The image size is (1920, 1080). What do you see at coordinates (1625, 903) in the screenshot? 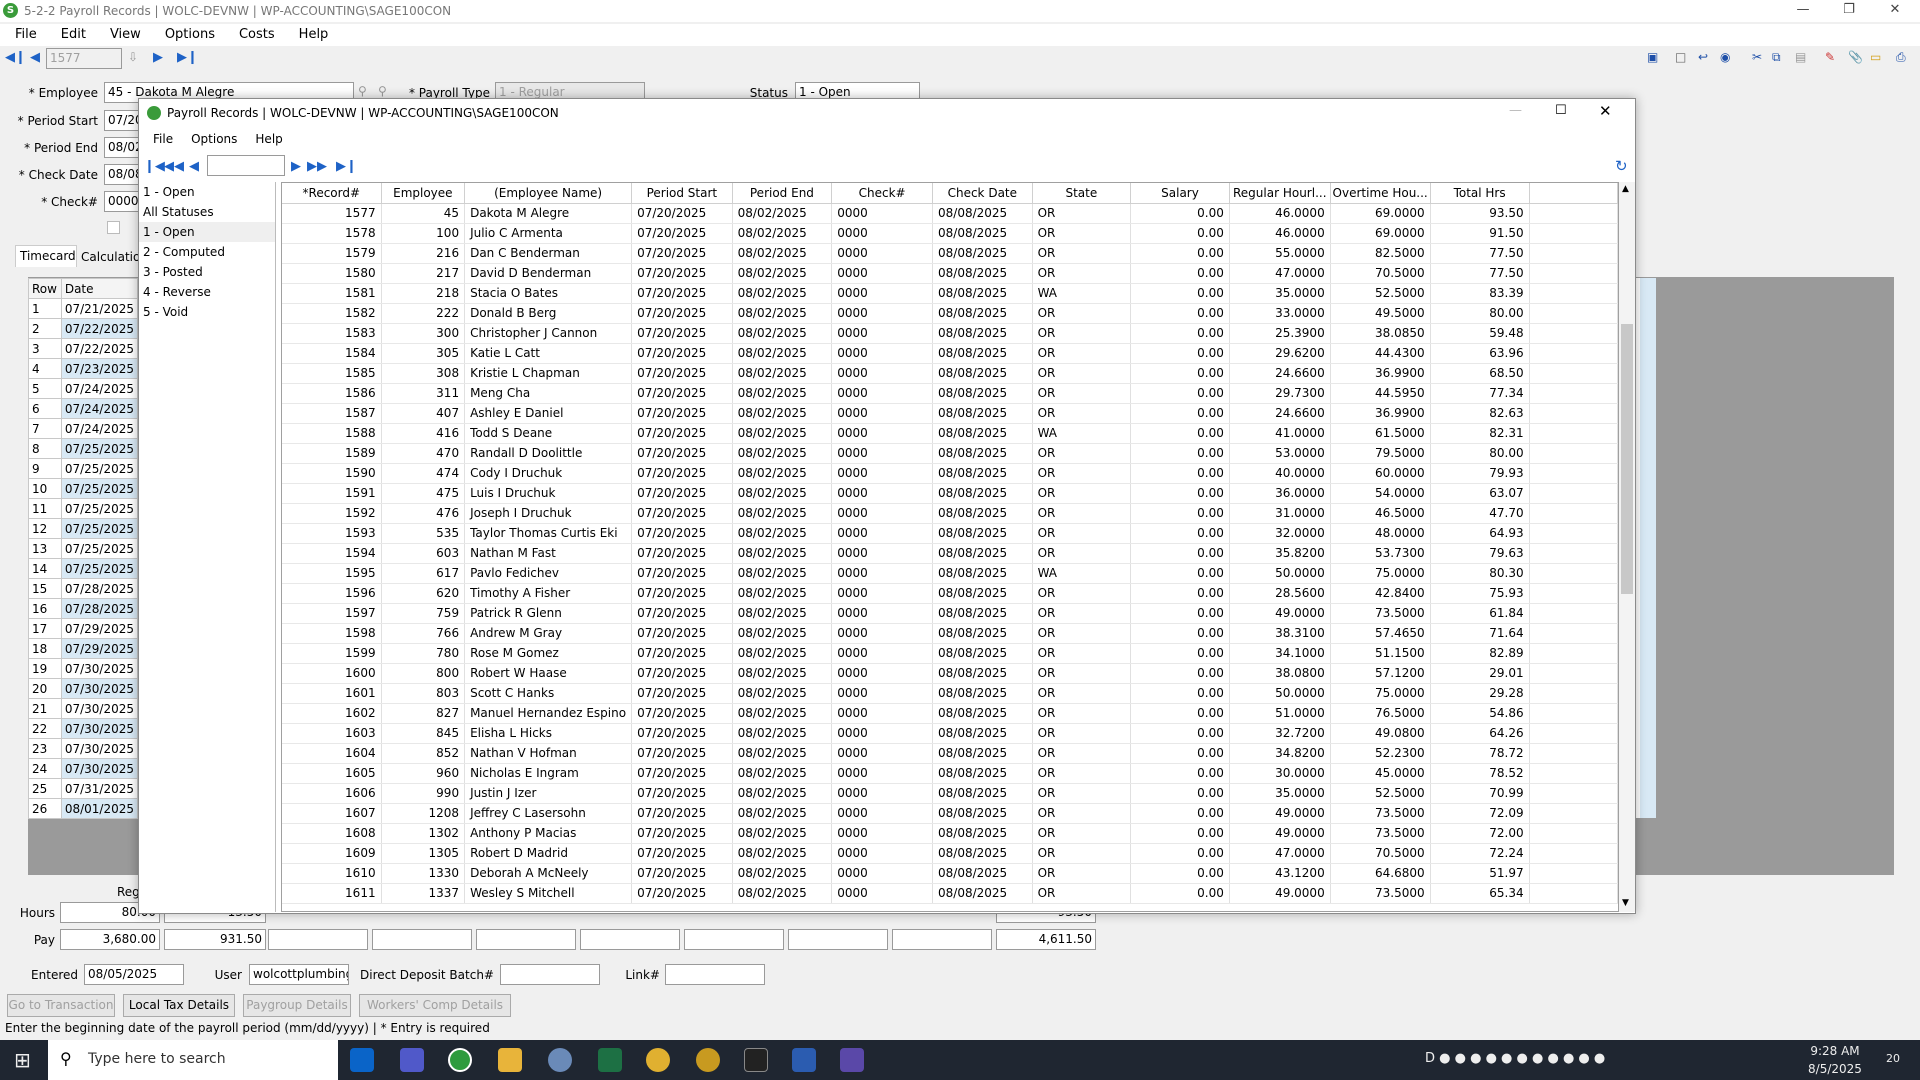
I see `scroll-down-icon: ▼` at bounding box center [1625, 903].